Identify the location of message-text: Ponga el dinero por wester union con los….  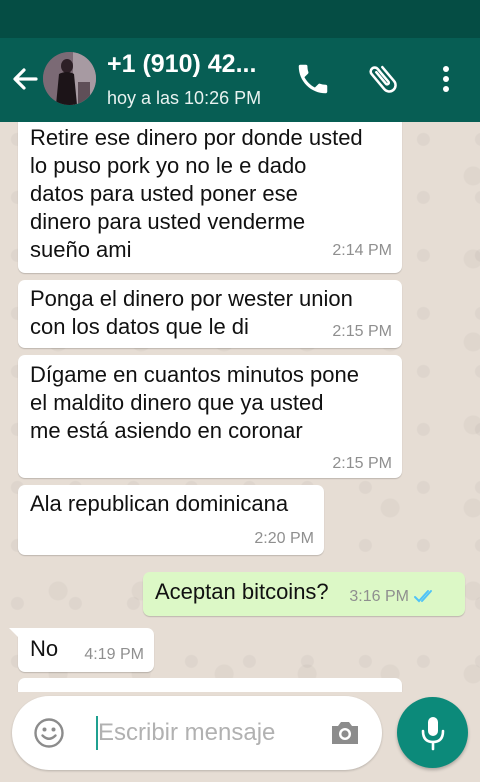
(191, 312).